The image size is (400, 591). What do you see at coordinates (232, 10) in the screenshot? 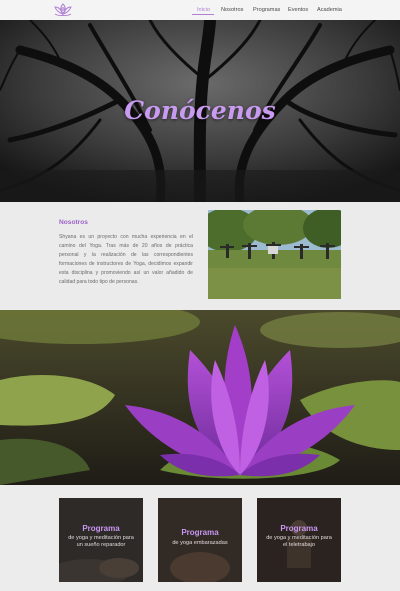
I see `nav-item-nosotros: Nosotros` at bounding box center [232, 10].